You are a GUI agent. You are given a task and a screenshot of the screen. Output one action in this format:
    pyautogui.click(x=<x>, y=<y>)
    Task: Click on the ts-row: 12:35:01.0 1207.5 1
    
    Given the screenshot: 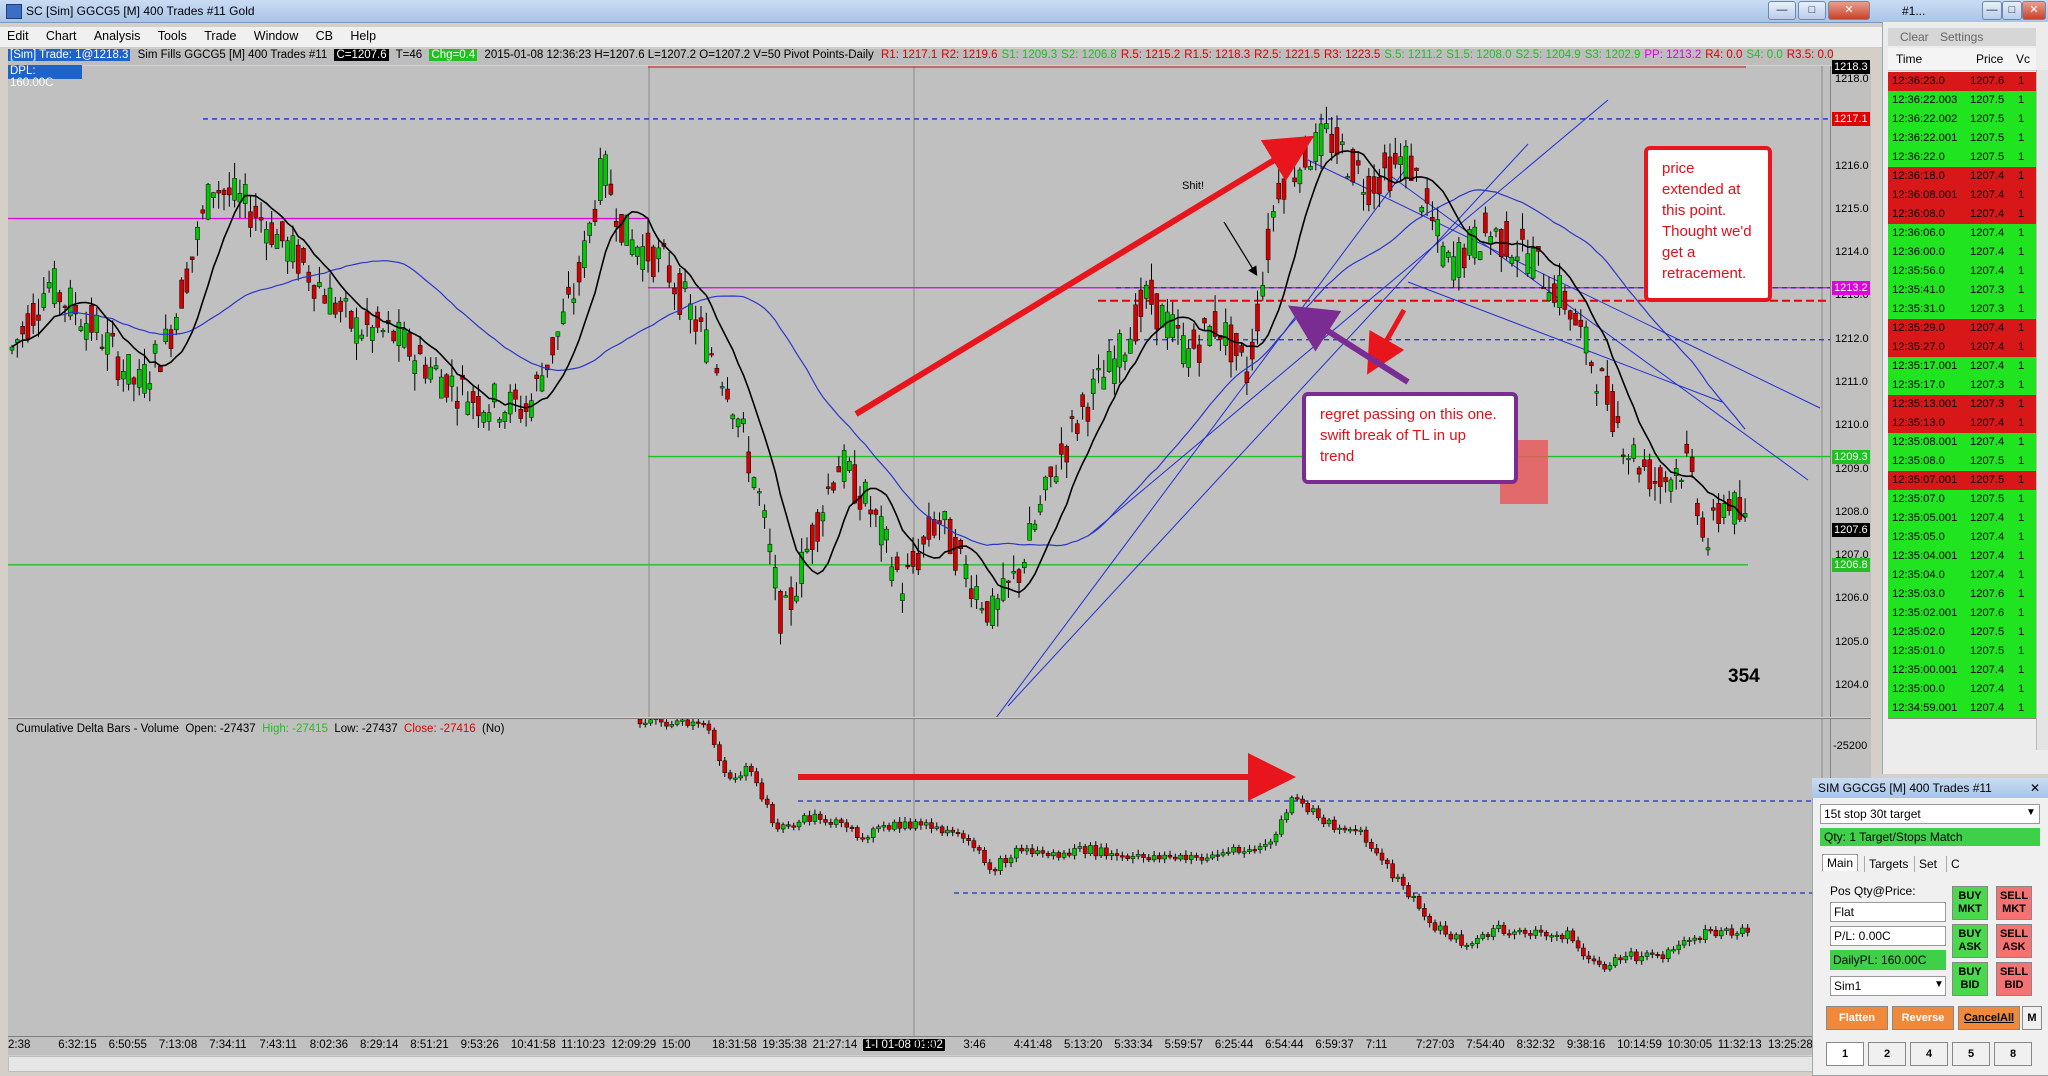 What is the action you would take?
    pyautogui.click(x=1962, y=652)
    